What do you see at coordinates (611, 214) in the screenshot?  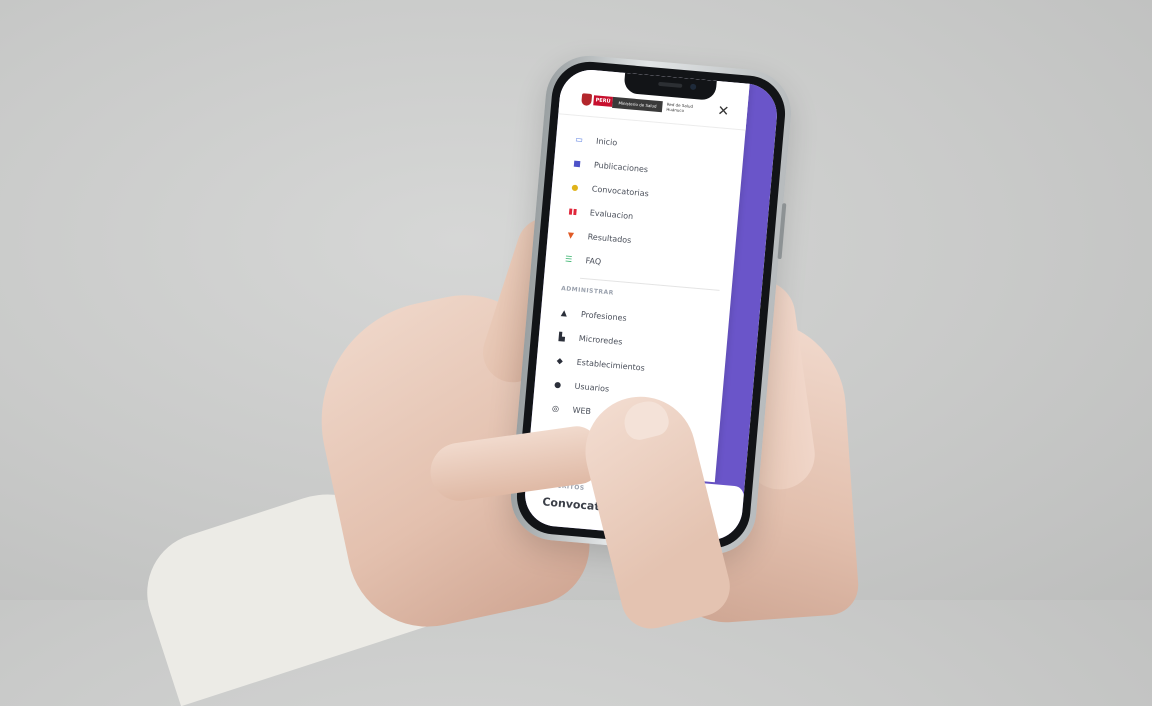 I see `menu-item-label: Evaluacion` at bounding box center [611, 214].